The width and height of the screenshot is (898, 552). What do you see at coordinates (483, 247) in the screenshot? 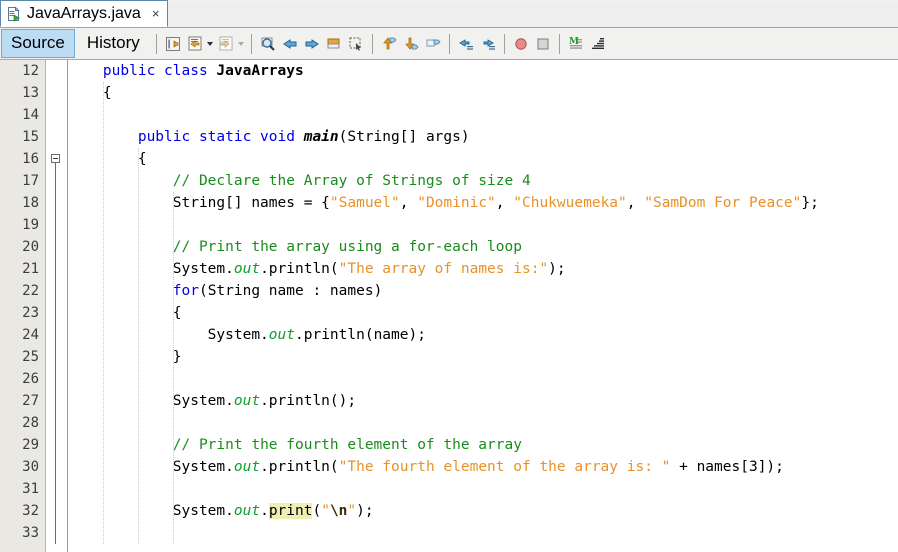
I see `code-line: // Print the array using a for-each loop` at bounding box center [483, 247].